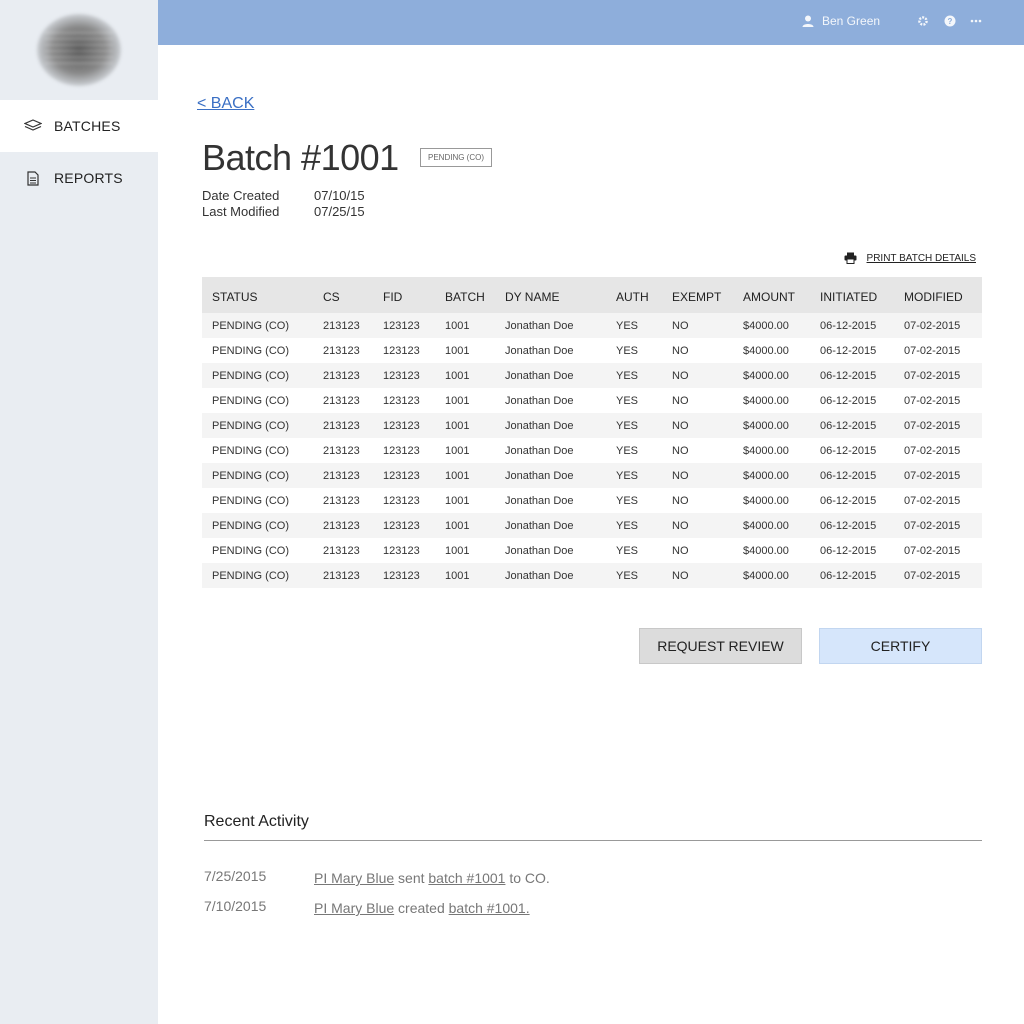 The height and width of the screenshot is (1024, 1024). What do you see at coordinates (910, 258) in the screenshot?
I see `print-batch-details-link: PRINT BATCH DETAILS` at bounding box center [910, 258].